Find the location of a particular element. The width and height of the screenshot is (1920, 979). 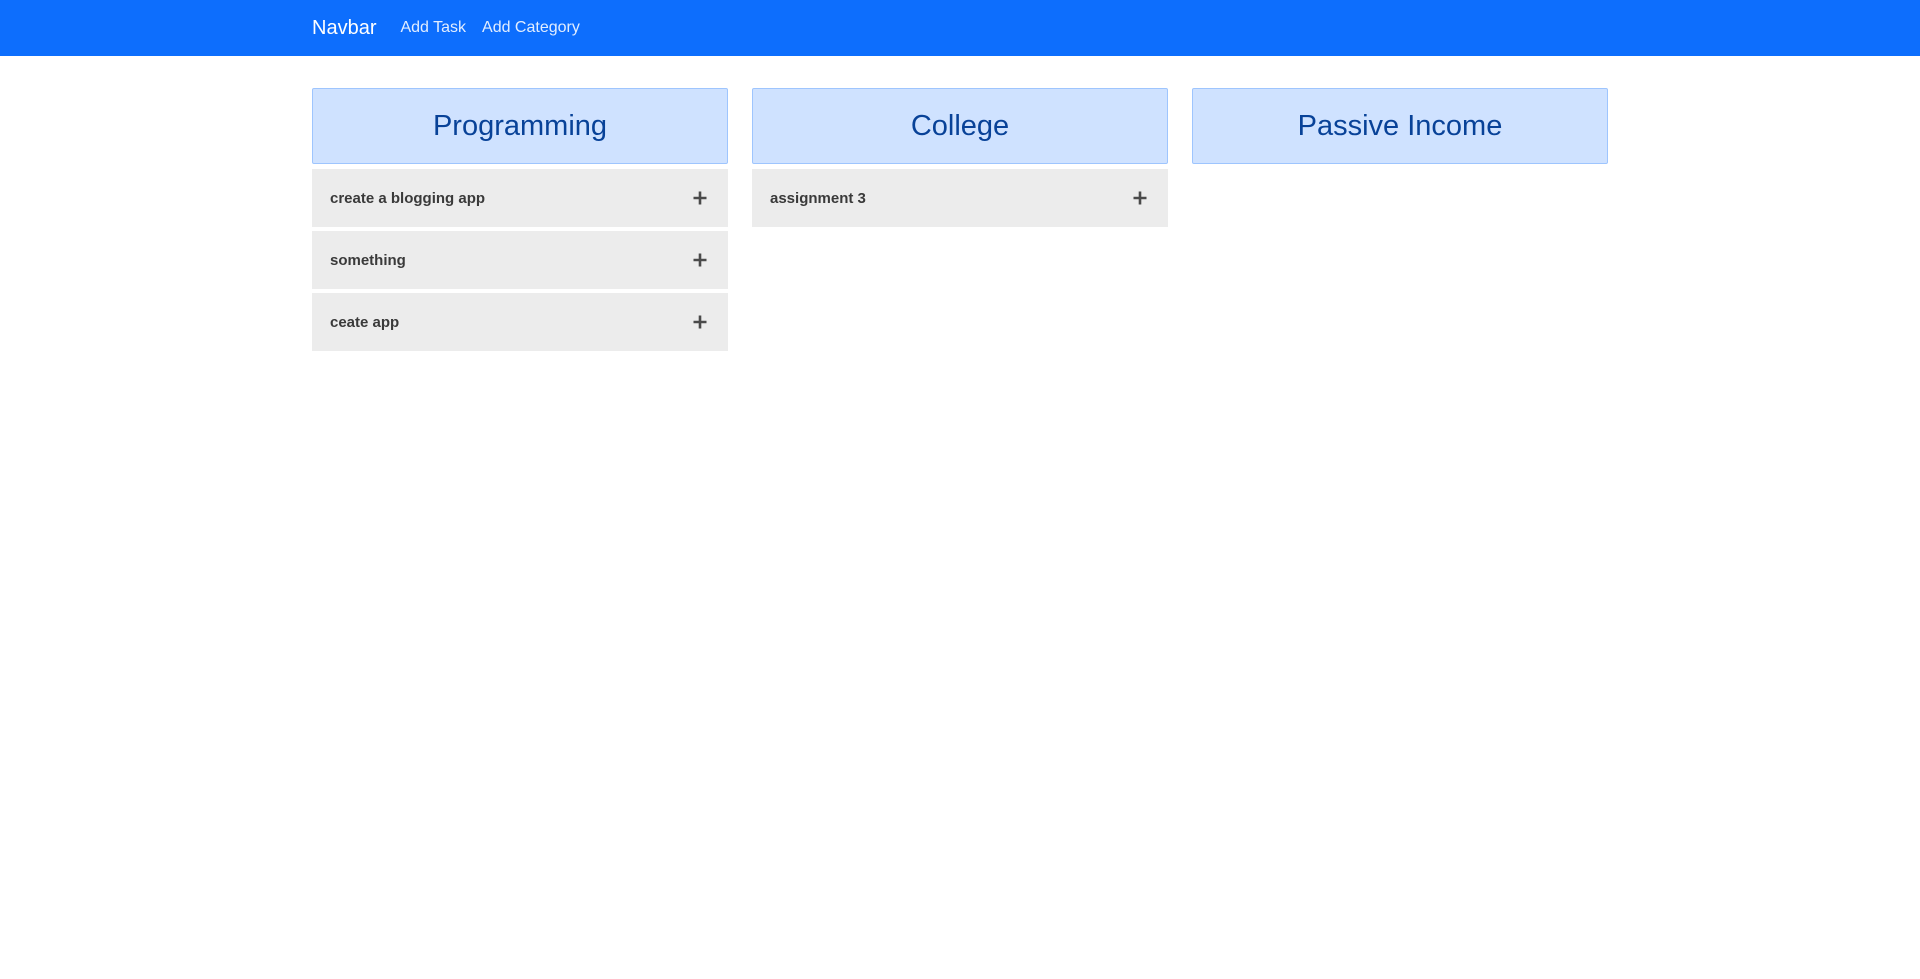

task-label: ceate app is located at coordinates (365, 322).